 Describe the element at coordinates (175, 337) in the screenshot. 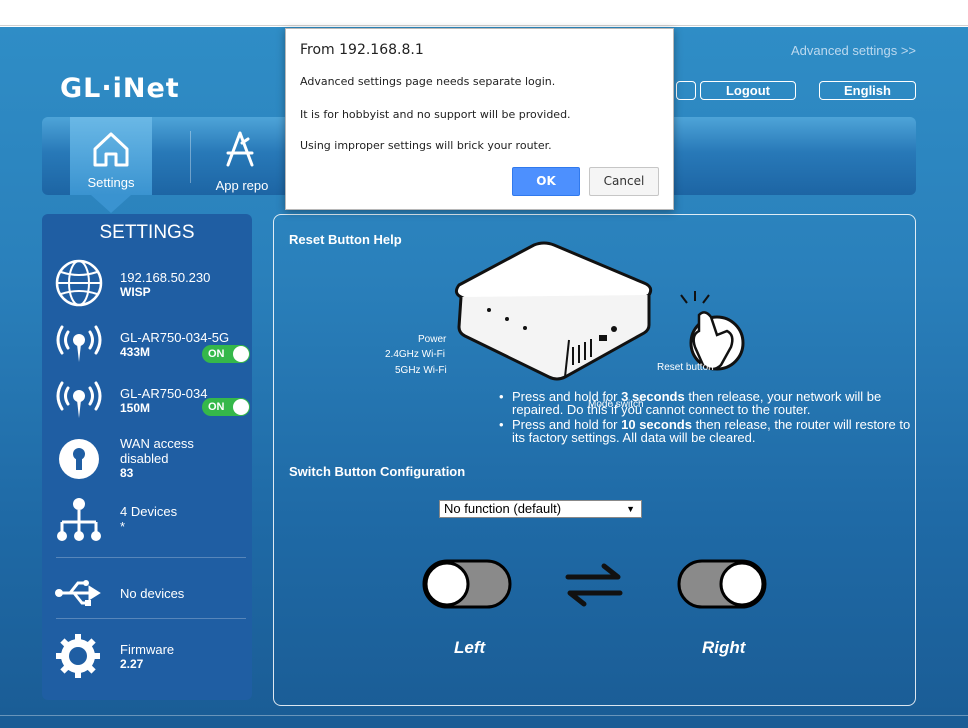

I see `sidebar-wifi-5g-name: GL-AR750-034-5G` at that location.